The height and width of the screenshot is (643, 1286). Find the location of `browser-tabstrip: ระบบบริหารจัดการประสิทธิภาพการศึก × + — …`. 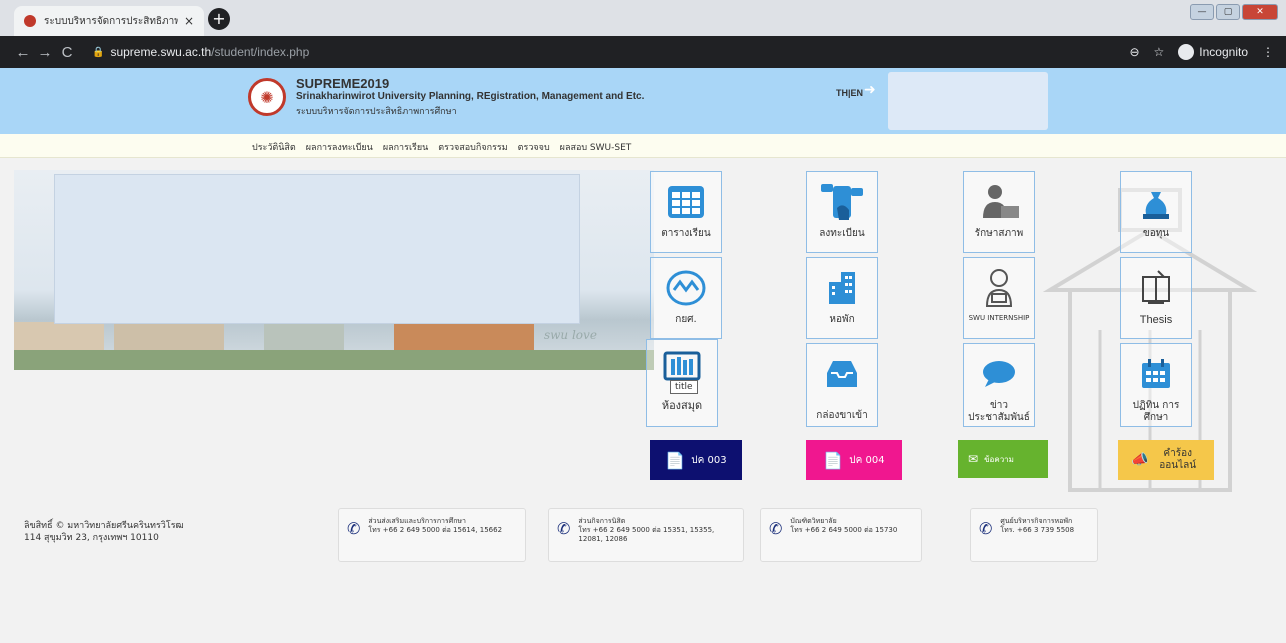

browser-tabstrip: ระบบบริหารจัดการประสิทธิภาพการศึก × + — … is located at coordinates (643, 18).